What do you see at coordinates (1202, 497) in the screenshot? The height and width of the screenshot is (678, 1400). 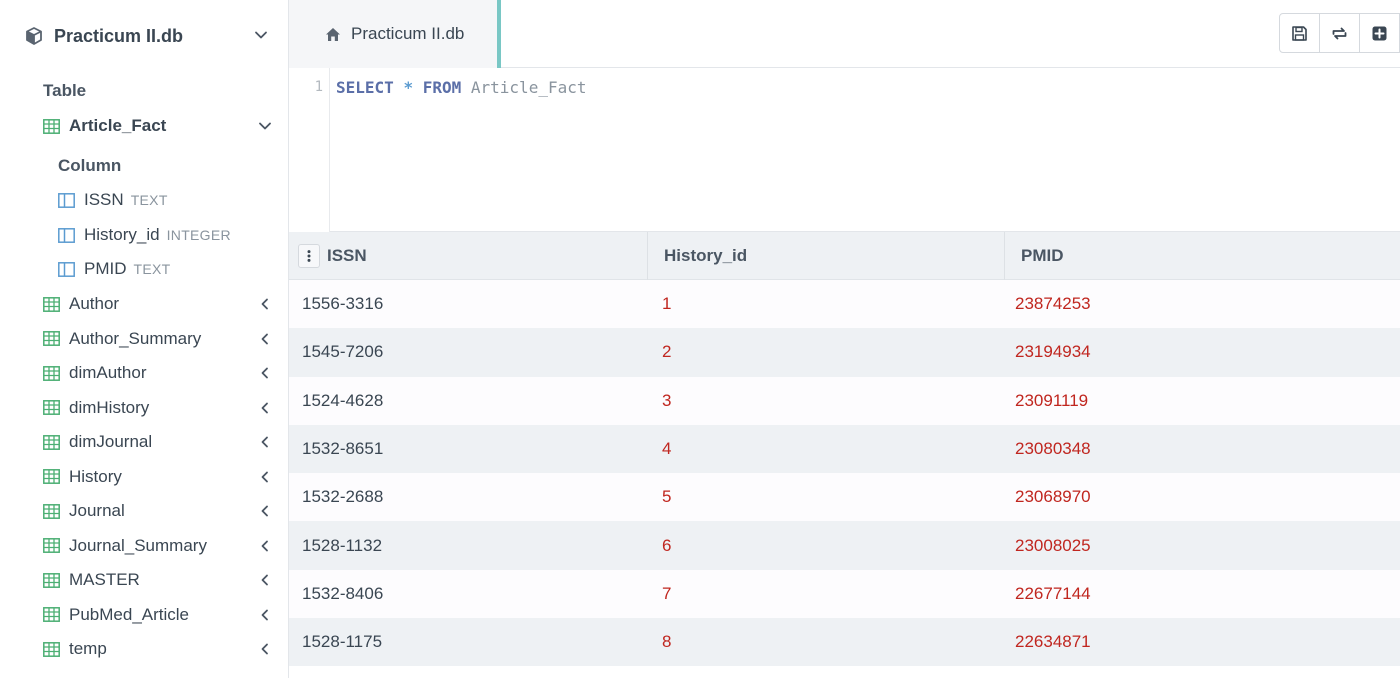 I see `table-cell: 23068970` at bounding box center [1202, 497].